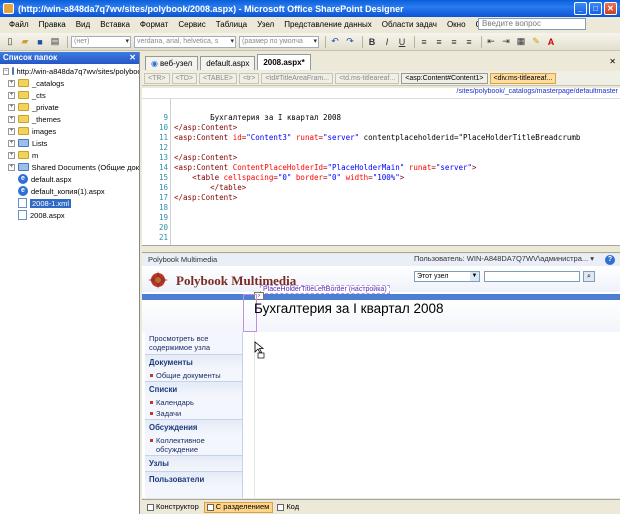  Describe the element at coordinates (184, 78) in the screenshot. I see `quick-tag: <TD>` at that location.